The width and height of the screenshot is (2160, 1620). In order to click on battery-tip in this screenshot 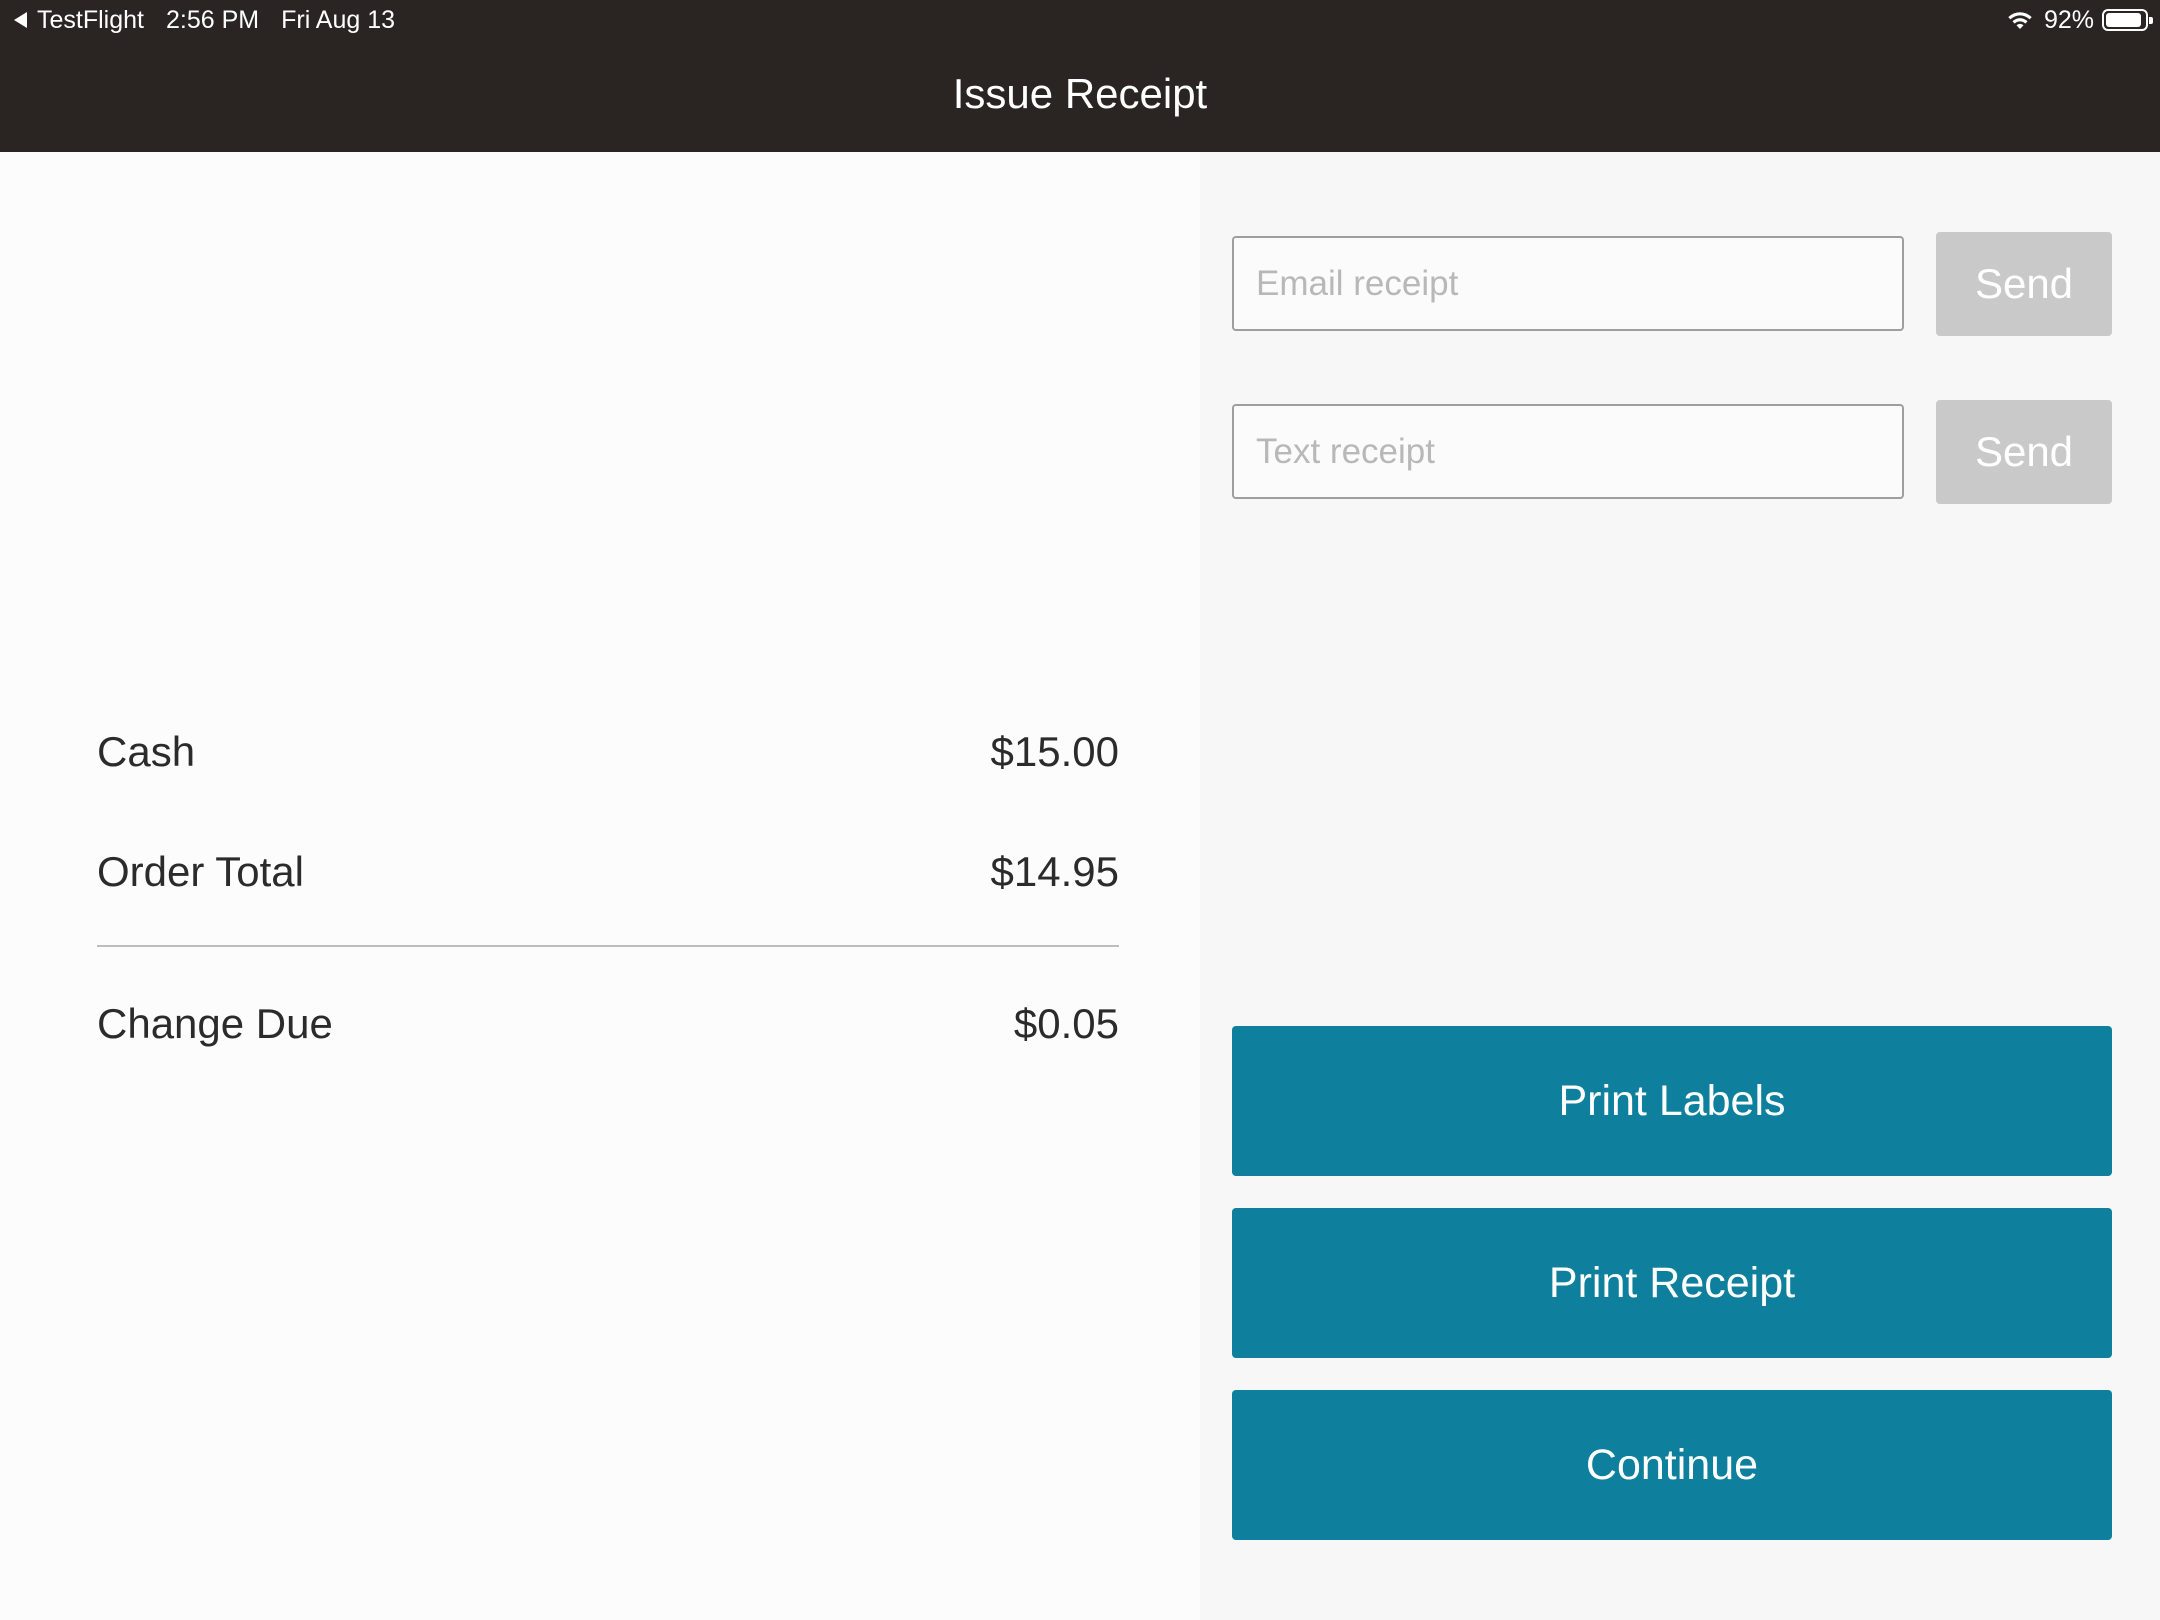, I will do `click(2151, 20)`.